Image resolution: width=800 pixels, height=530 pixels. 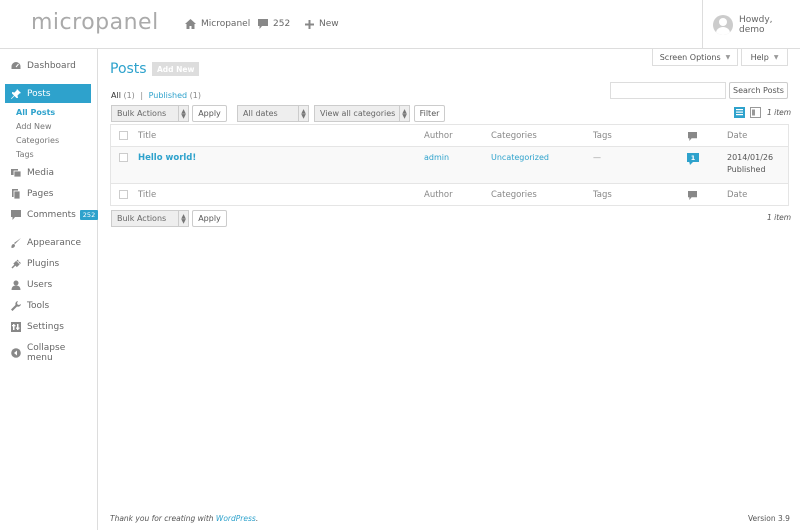 I want to click on site-name-link: Micropanel, so click(x=217, y=24).